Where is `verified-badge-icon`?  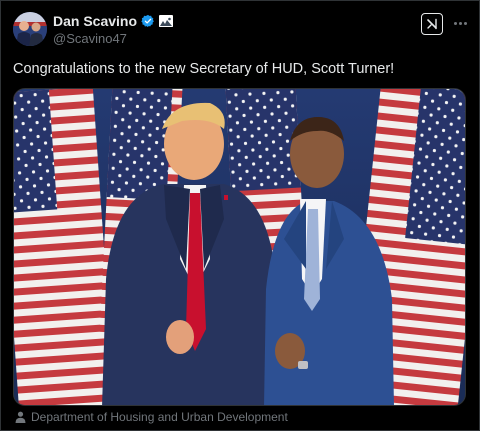
verified-badge-icon is located at coordinates (147, 21).